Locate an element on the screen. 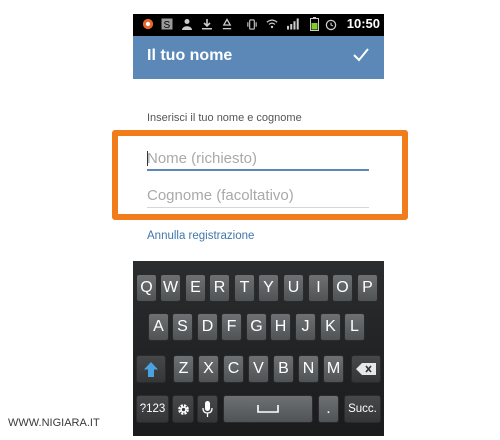  status-clock: 10:50 is located at coordinates (363, 23).